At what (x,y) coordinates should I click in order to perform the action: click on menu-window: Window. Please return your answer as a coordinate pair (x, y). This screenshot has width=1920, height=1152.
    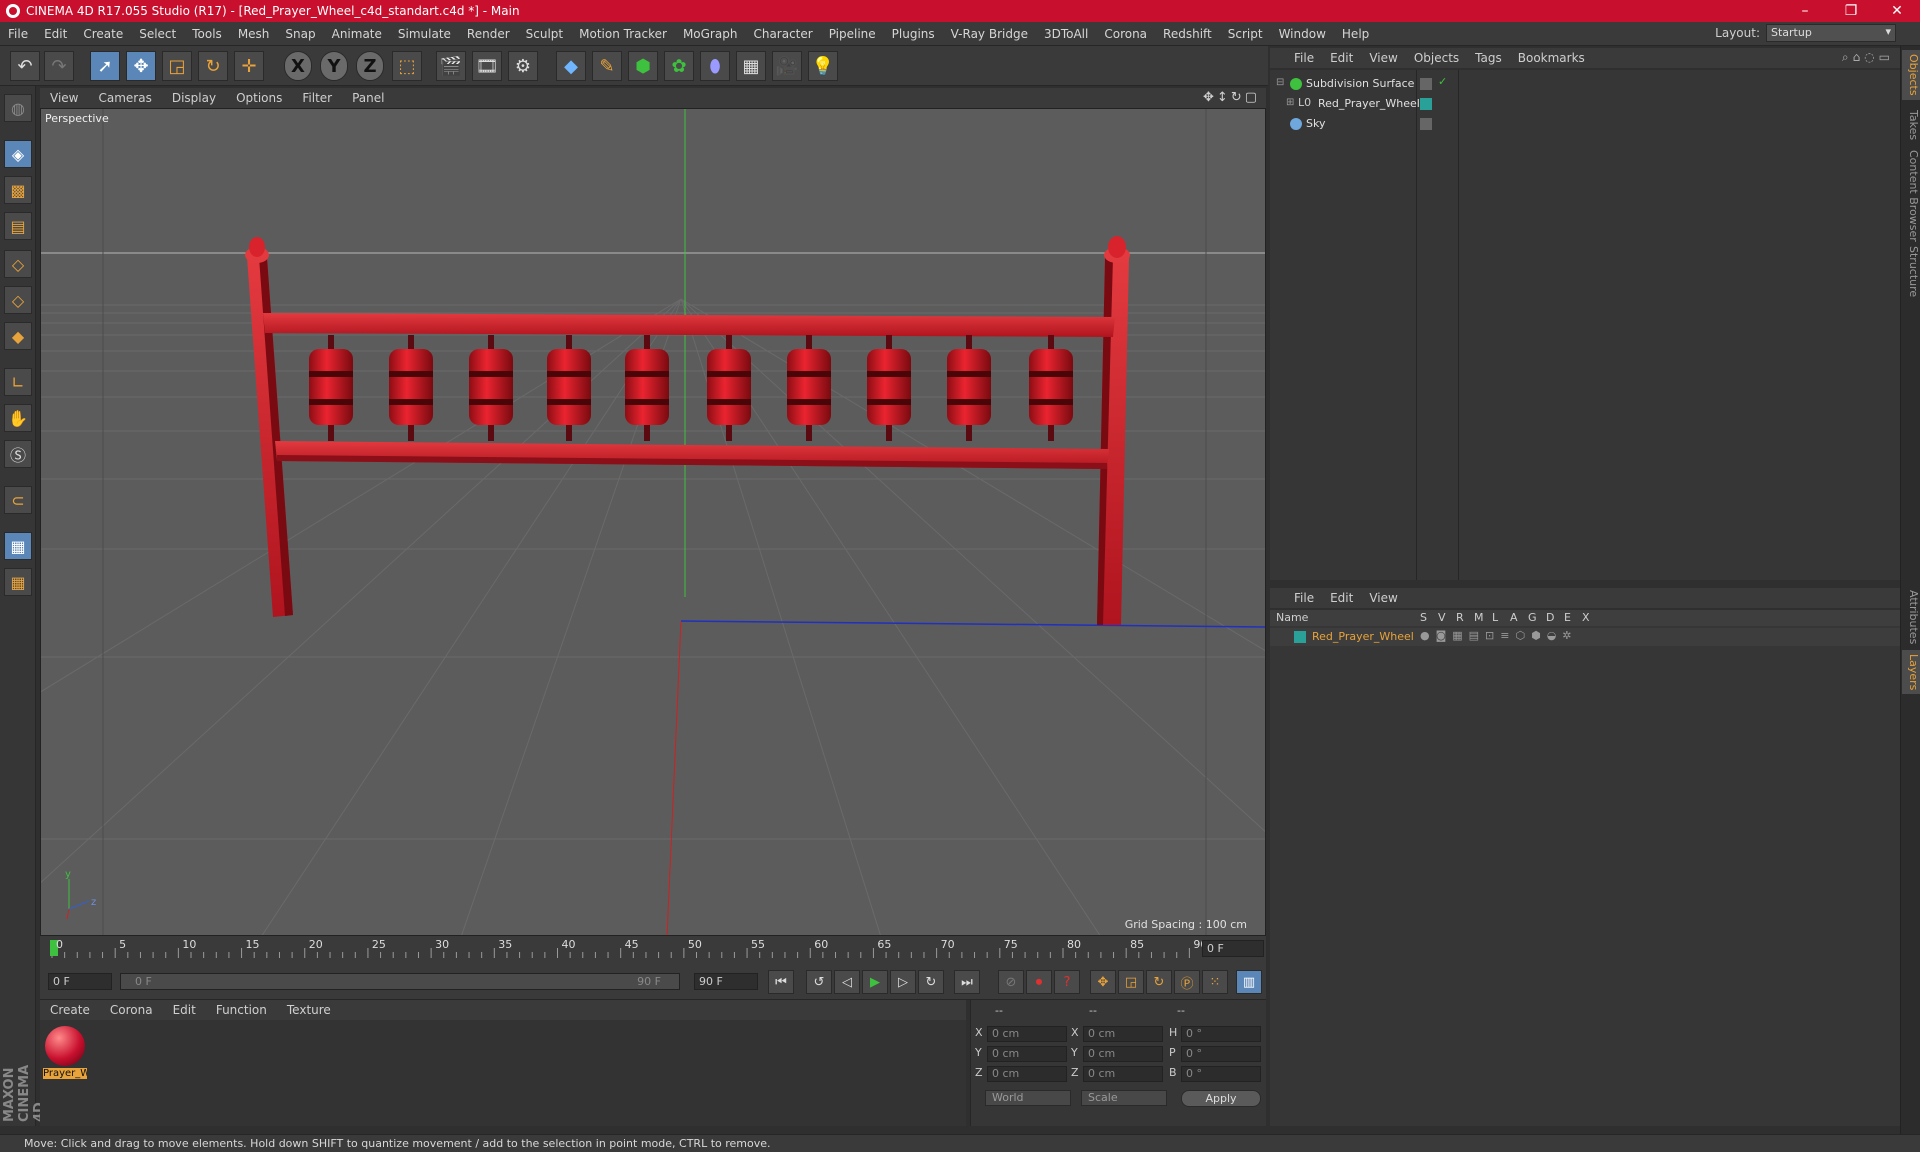
    Looking at the image, I should click on (1302, 34).